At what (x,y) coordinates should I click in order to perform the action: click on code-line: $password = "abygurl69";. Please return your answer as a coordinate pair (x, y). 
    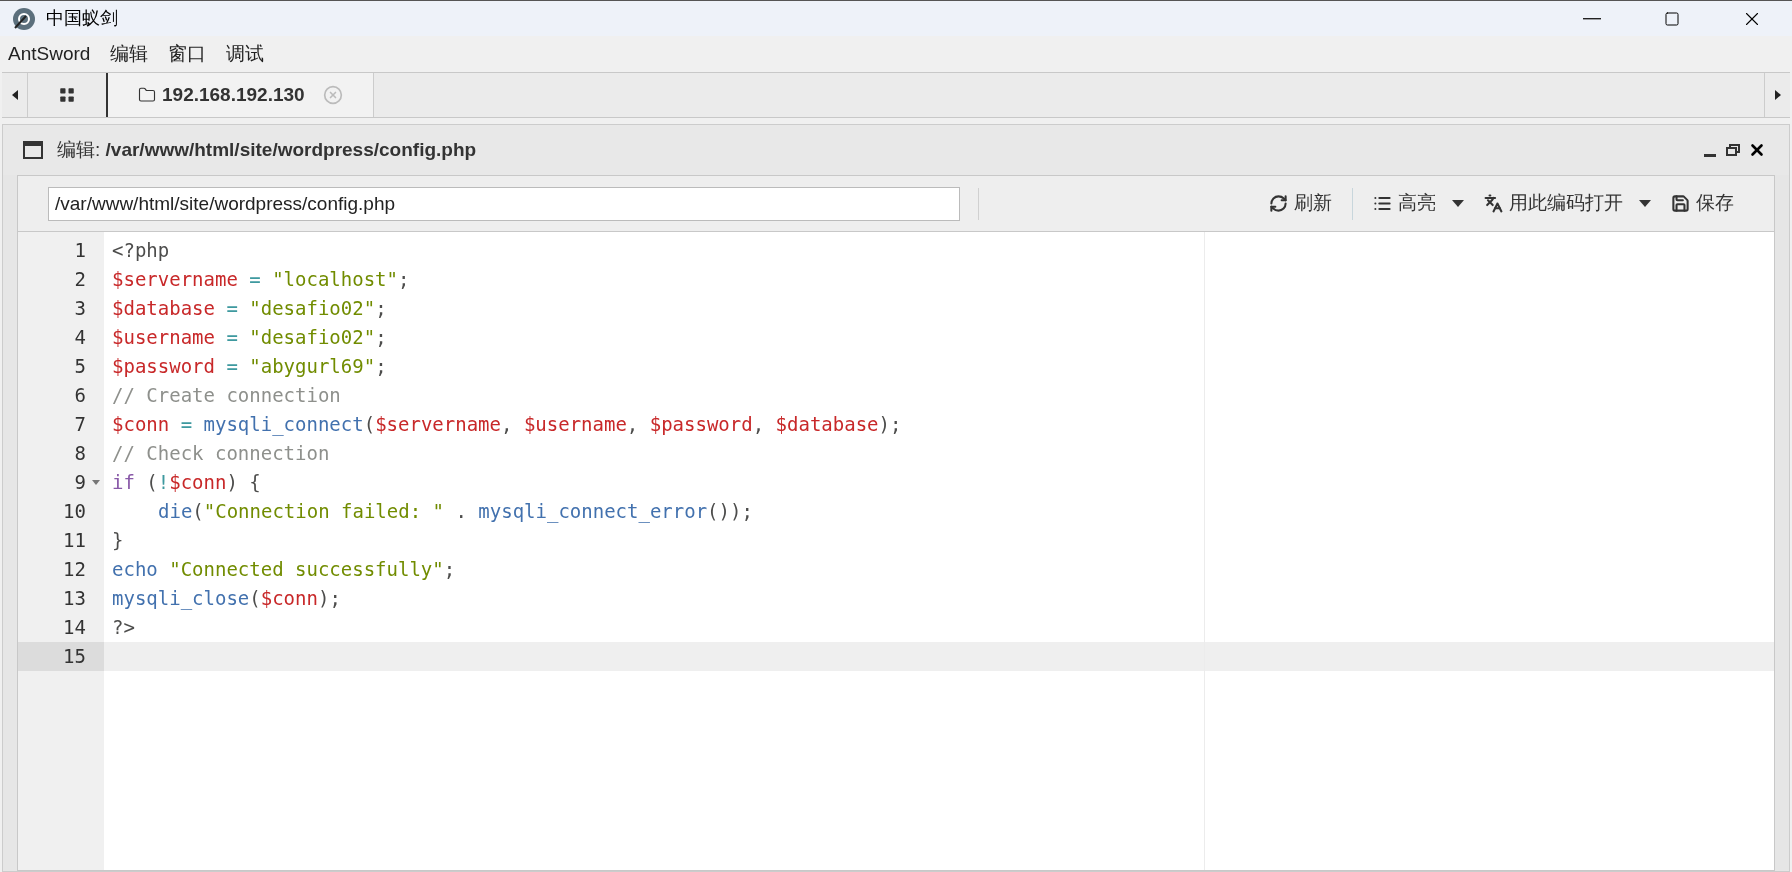
    Looking at the image, I should click on (249, 367).